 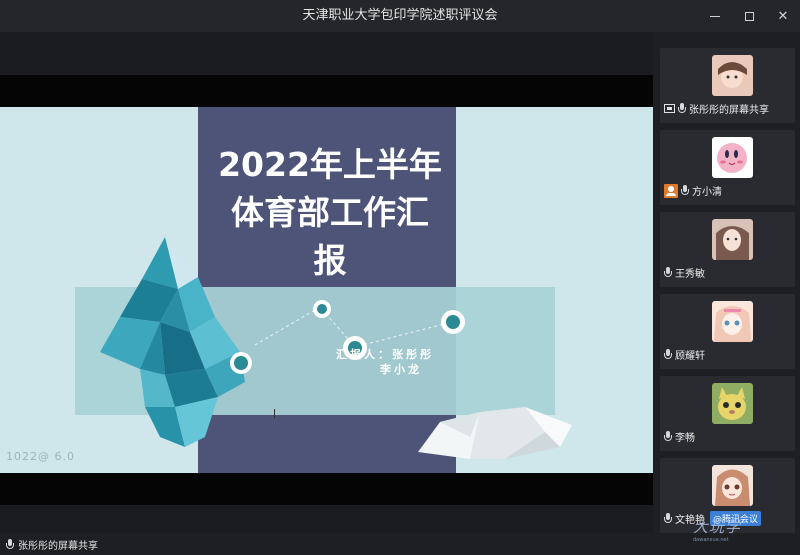 What do you see at coordinates (495, 433) in the screenshot?
I see `rock-illustration` at bounding box center [495, 433].